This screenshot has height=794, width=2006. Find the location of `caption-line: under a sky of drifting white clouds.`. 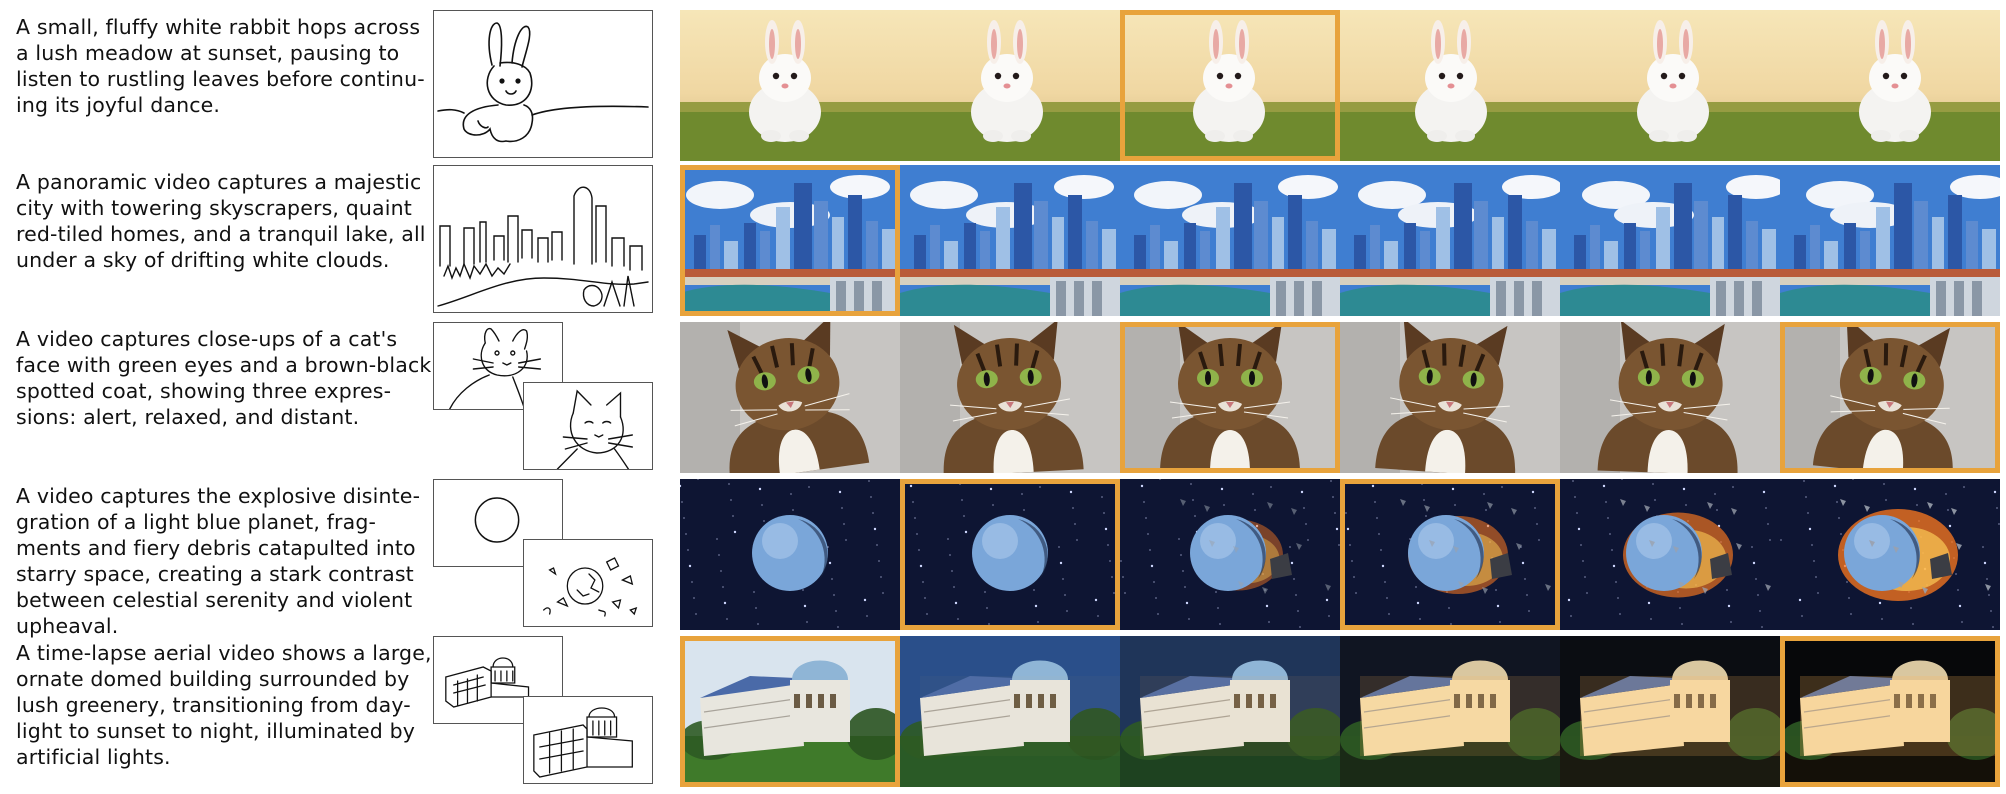

caption-line: under a sky of drifting white clouds. is located at coordinates (203, 260).